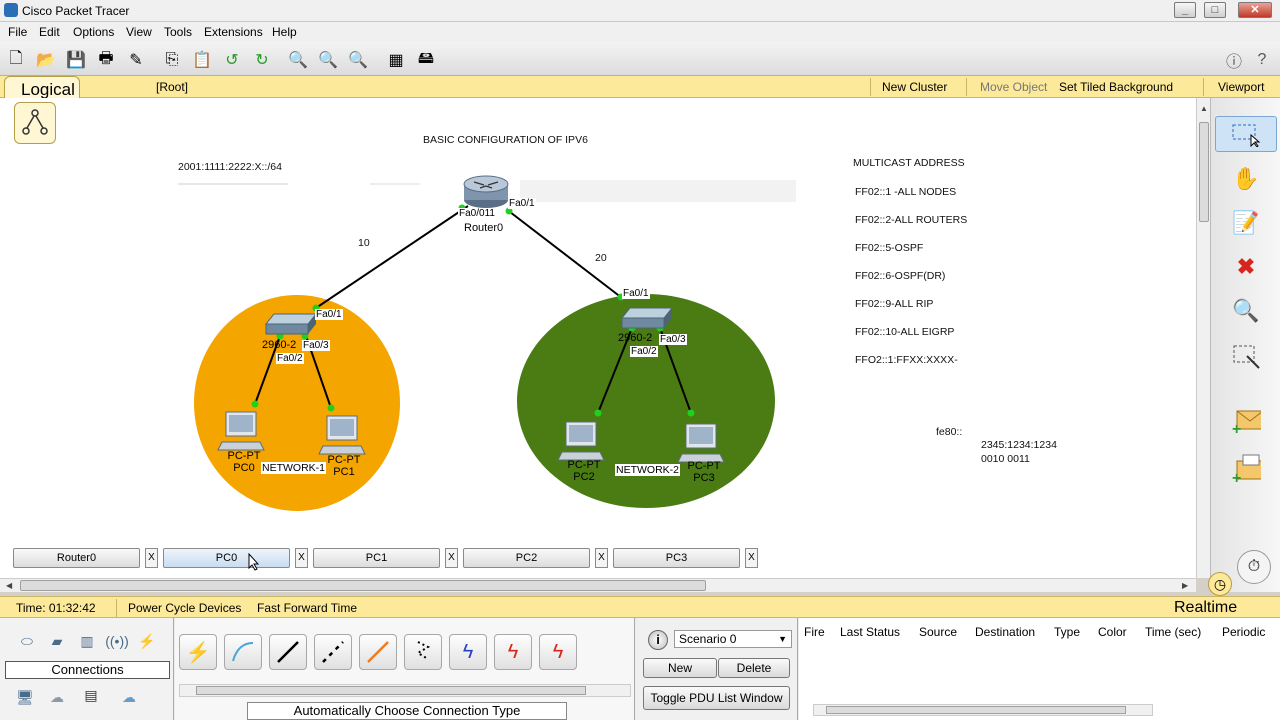 The width and height of the screenshot is (1280, 720). What do you see at coordinates (17, 32) in the screenshot?
I see `menu-file: File` at bounding box center [17, 32].